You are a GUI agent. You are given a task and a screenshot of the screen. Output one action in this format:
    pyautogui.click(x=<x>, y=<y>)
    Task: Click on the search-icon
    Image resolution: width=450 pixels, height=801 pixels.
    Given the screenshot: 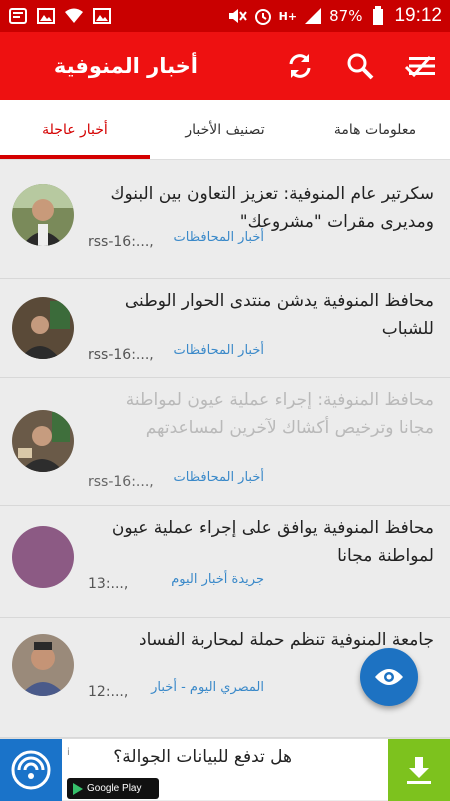 What is the action you would take?
    pyautogui.click(x=360, y=66)
    